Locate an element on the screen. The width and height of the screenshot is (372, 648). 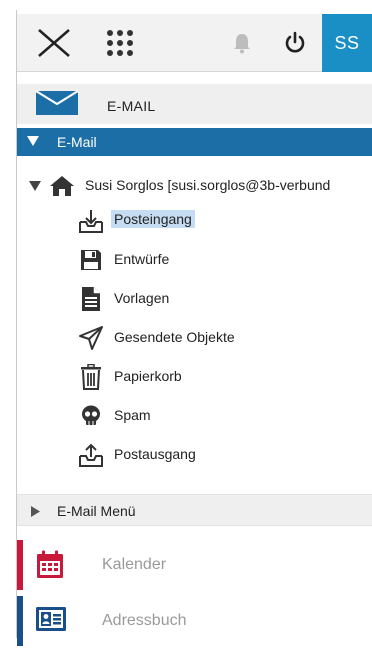
notifications-button is located at coordinates (242, 43).